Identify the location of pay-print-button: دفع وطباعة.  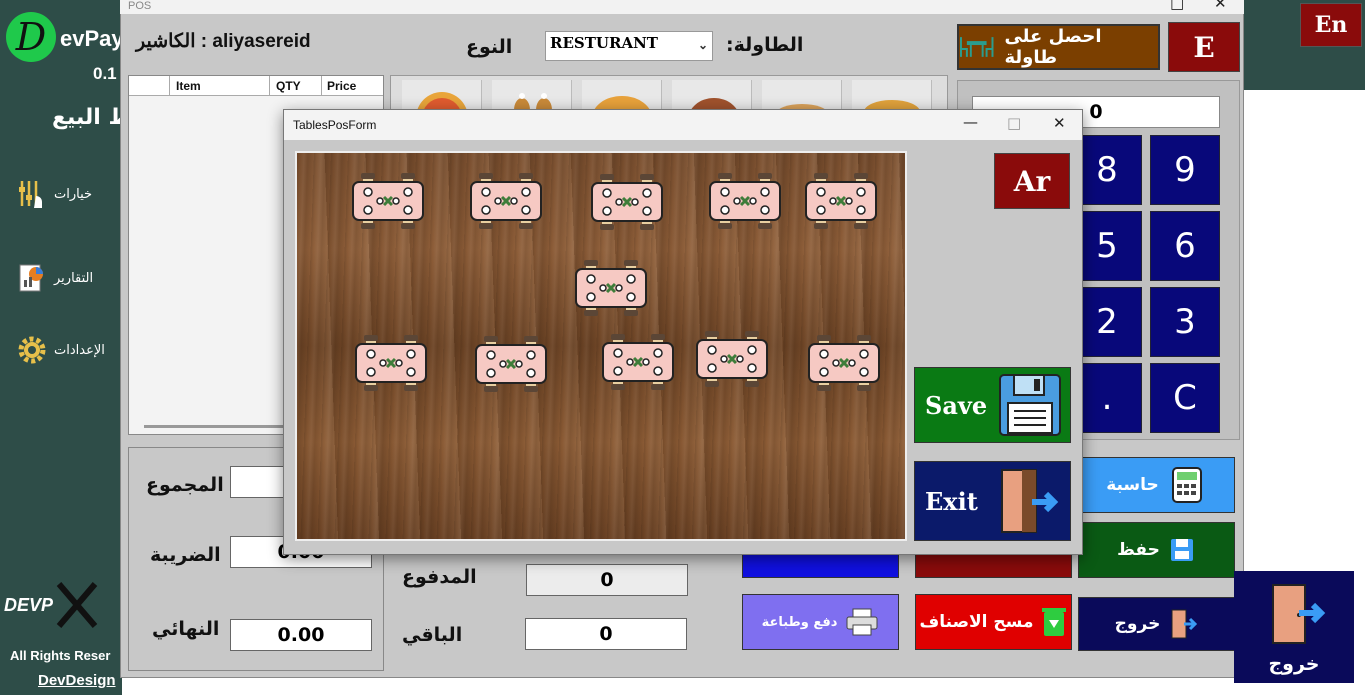
(820, 622).